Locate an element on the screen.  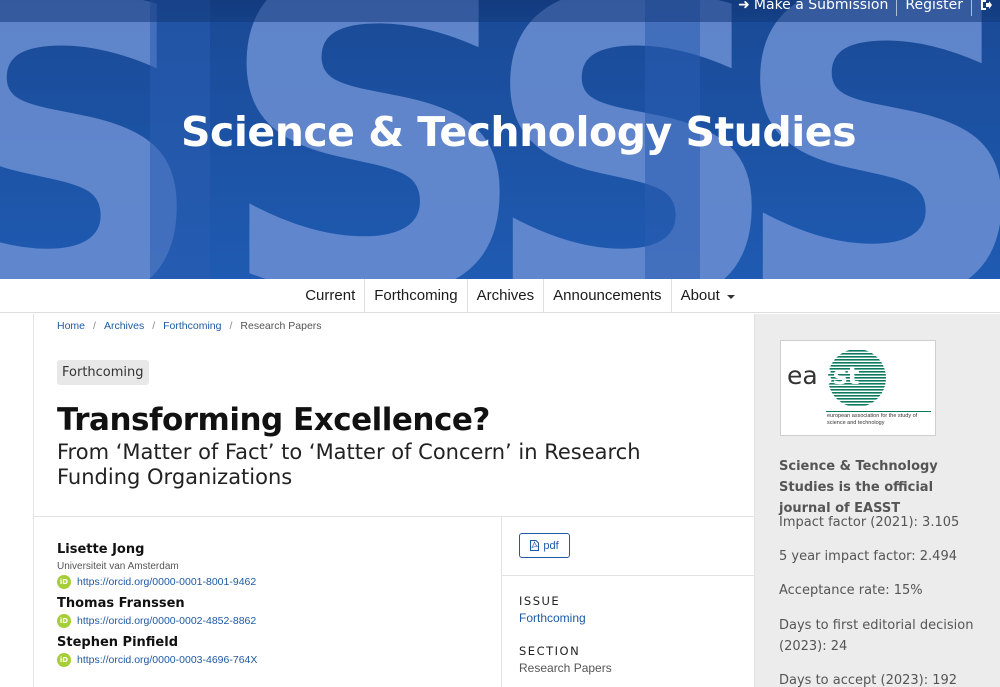
nav-forthcoming: Forthcoming is located at coordinates (416, 295).